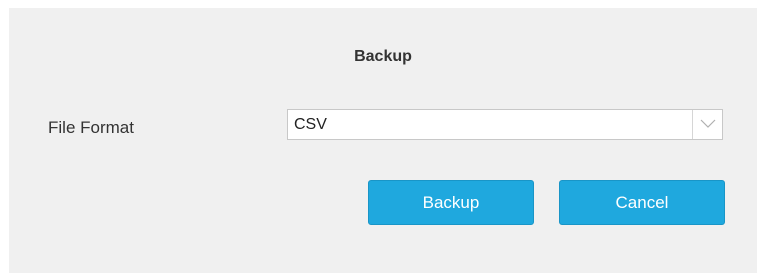  Describe the element at coordinates (310, 124) in the screenshot. I see `file-format-value: CSV` at that location.